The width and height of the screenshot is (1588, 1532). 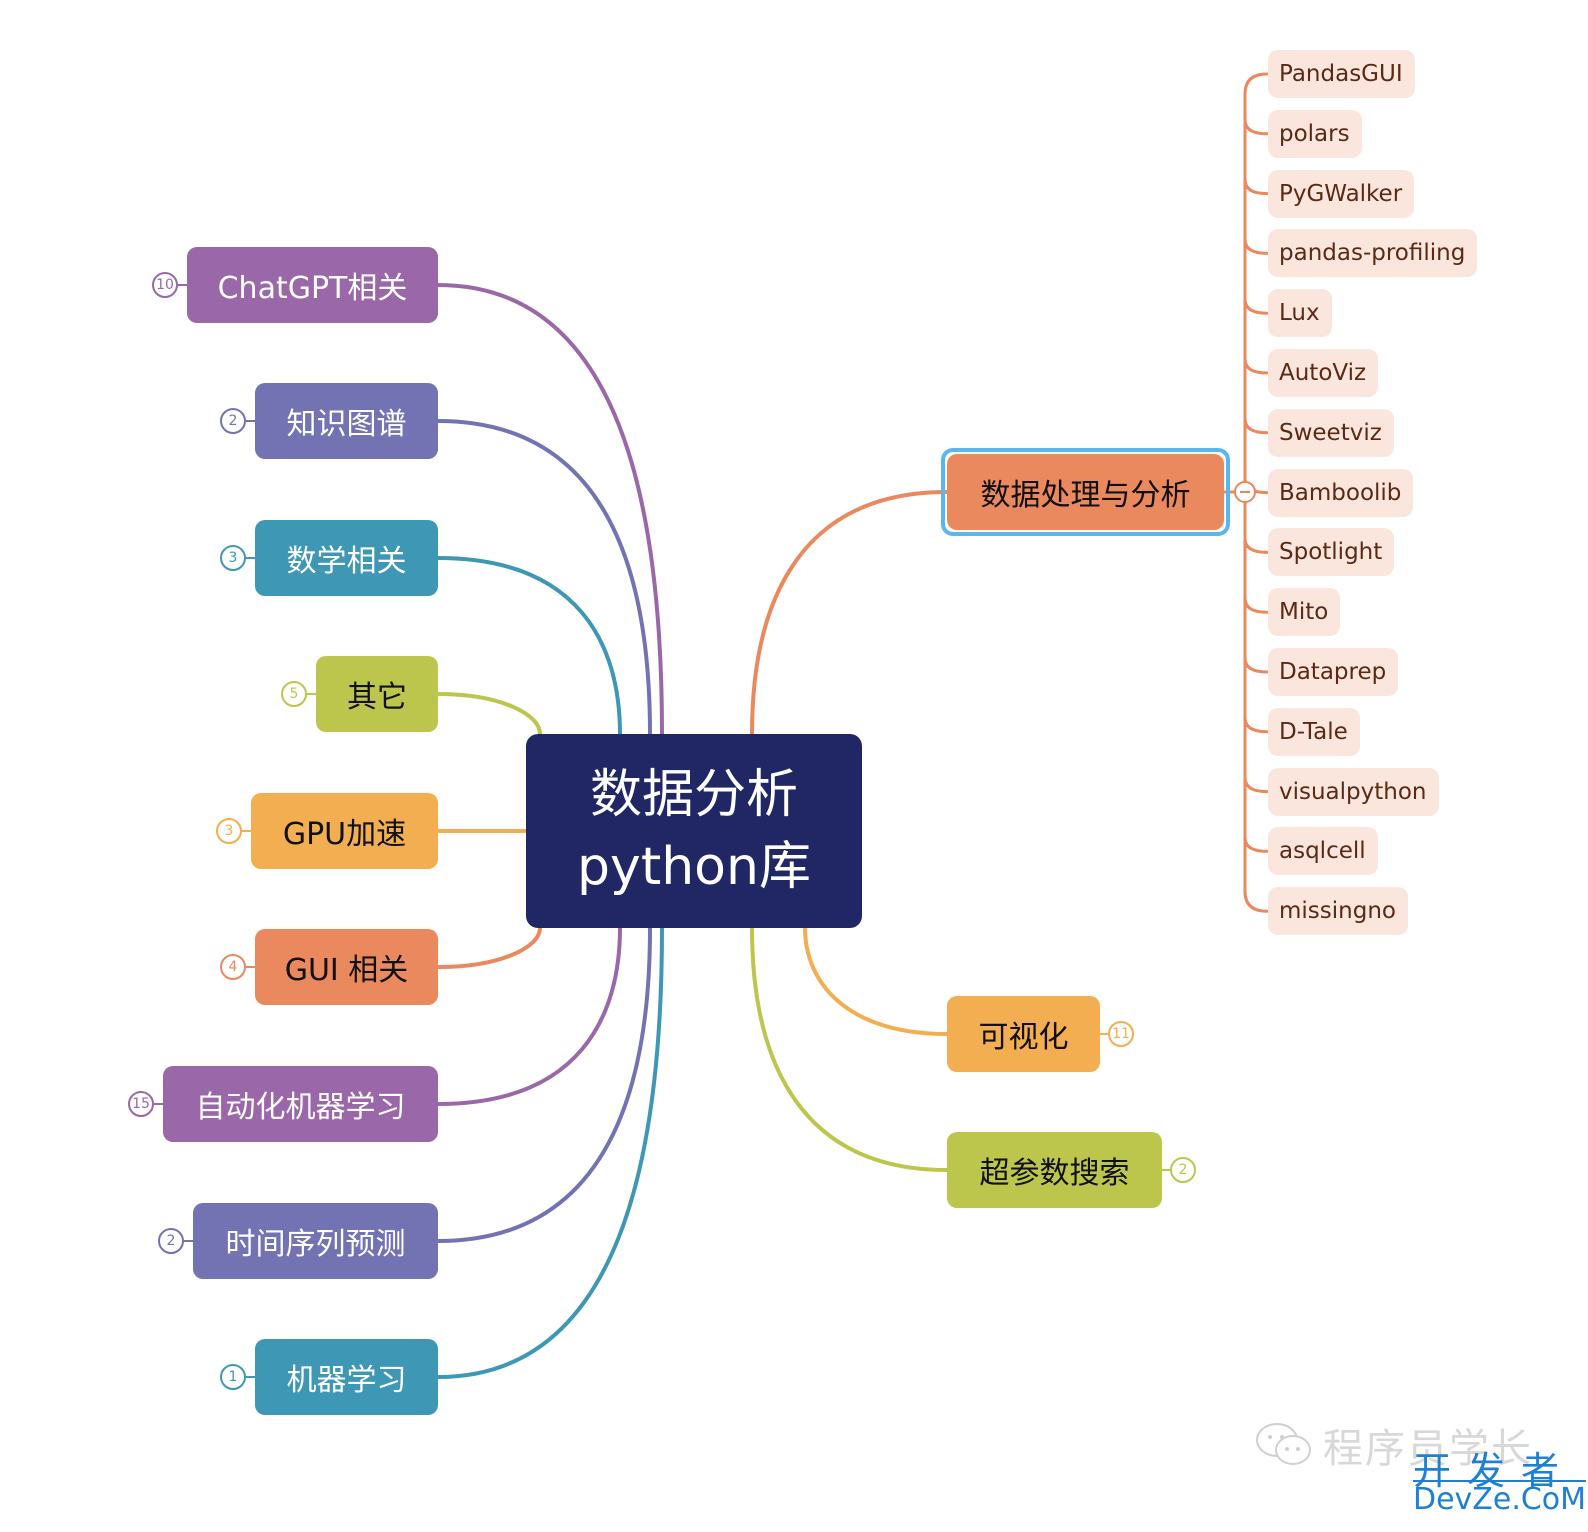 What do you see at coordinates (344, 834) in the screenshot?
I see `branch-topic-label: GPU加速` at bounding box center [344, 834].